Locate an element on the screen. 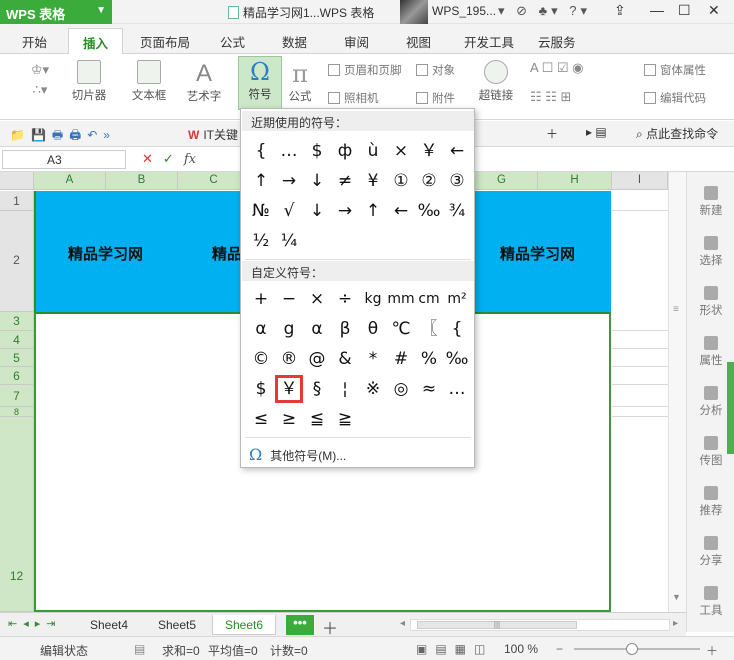 This screenshot has height=660, width=734. menu-developer: 开发工具 is located at coordinates (489, 41).